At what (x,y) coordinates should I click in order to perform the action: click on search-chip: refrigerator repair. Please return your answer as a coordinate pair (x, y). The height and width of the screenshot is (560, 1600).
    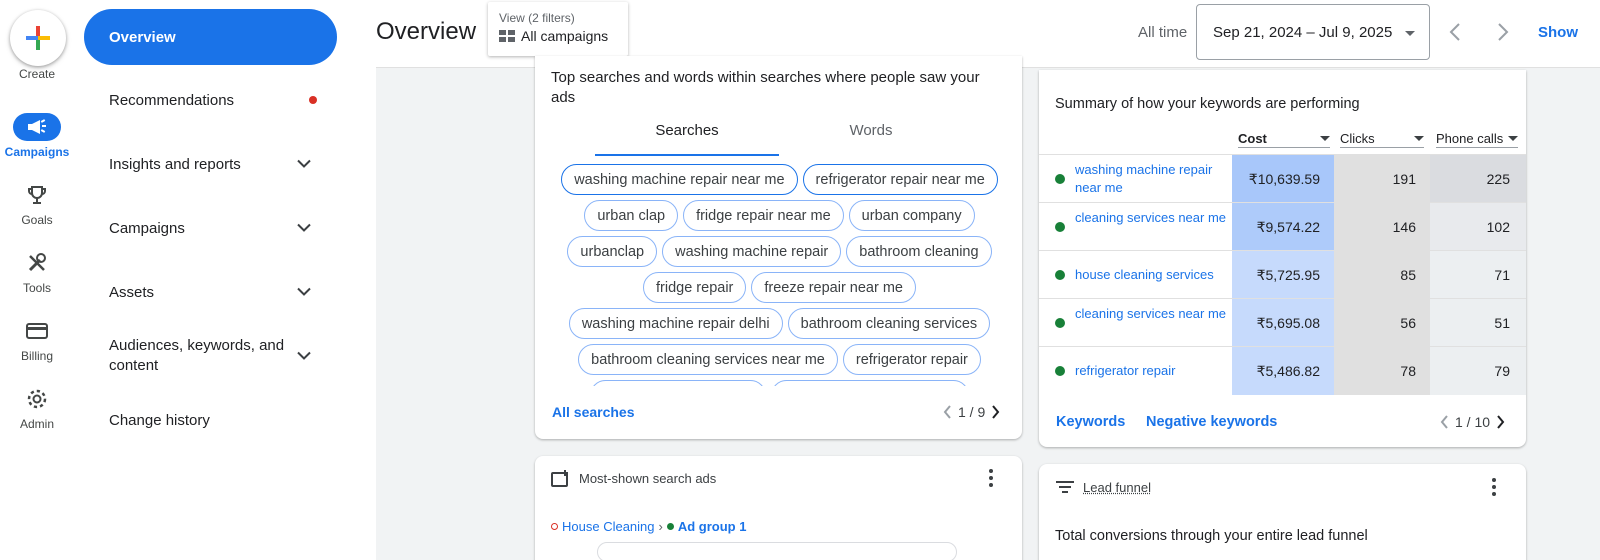
    Looking at the image, I should click on (911, 359).